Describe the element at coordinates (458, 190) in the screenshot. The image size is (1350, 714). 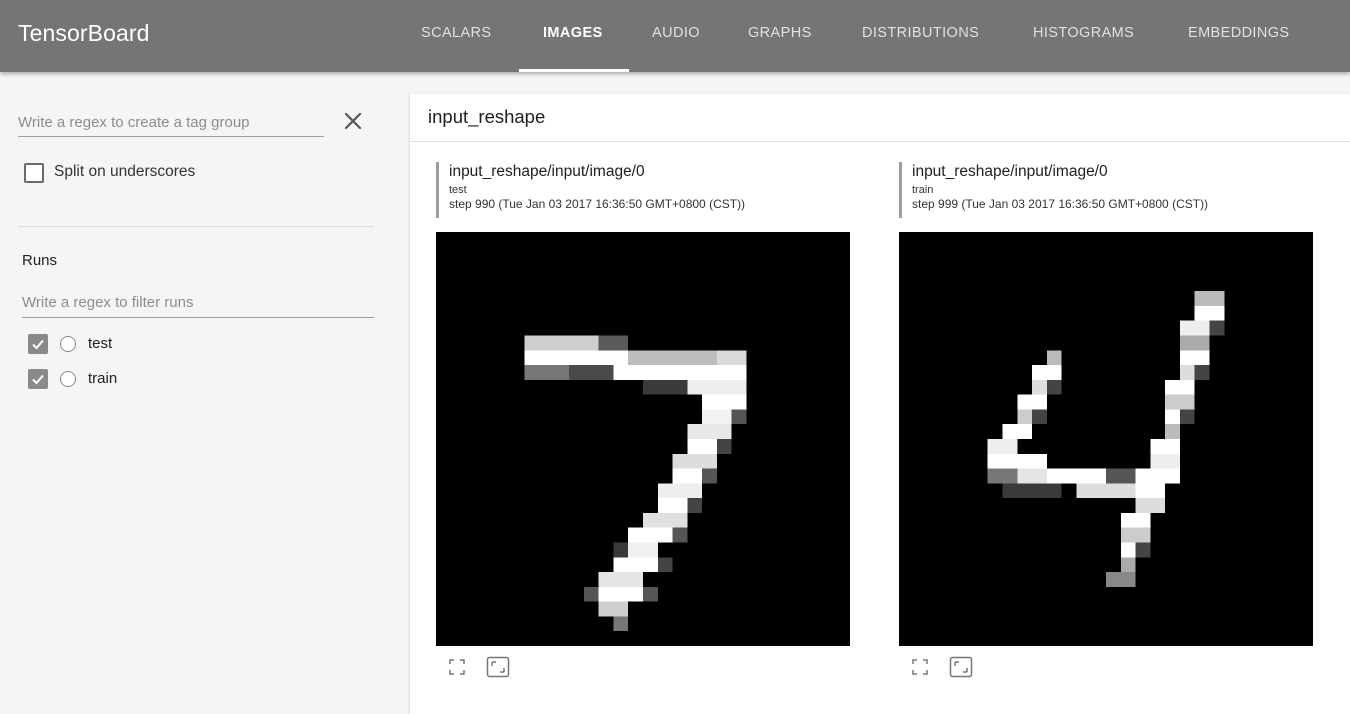
I see `image-run: test` at that location.